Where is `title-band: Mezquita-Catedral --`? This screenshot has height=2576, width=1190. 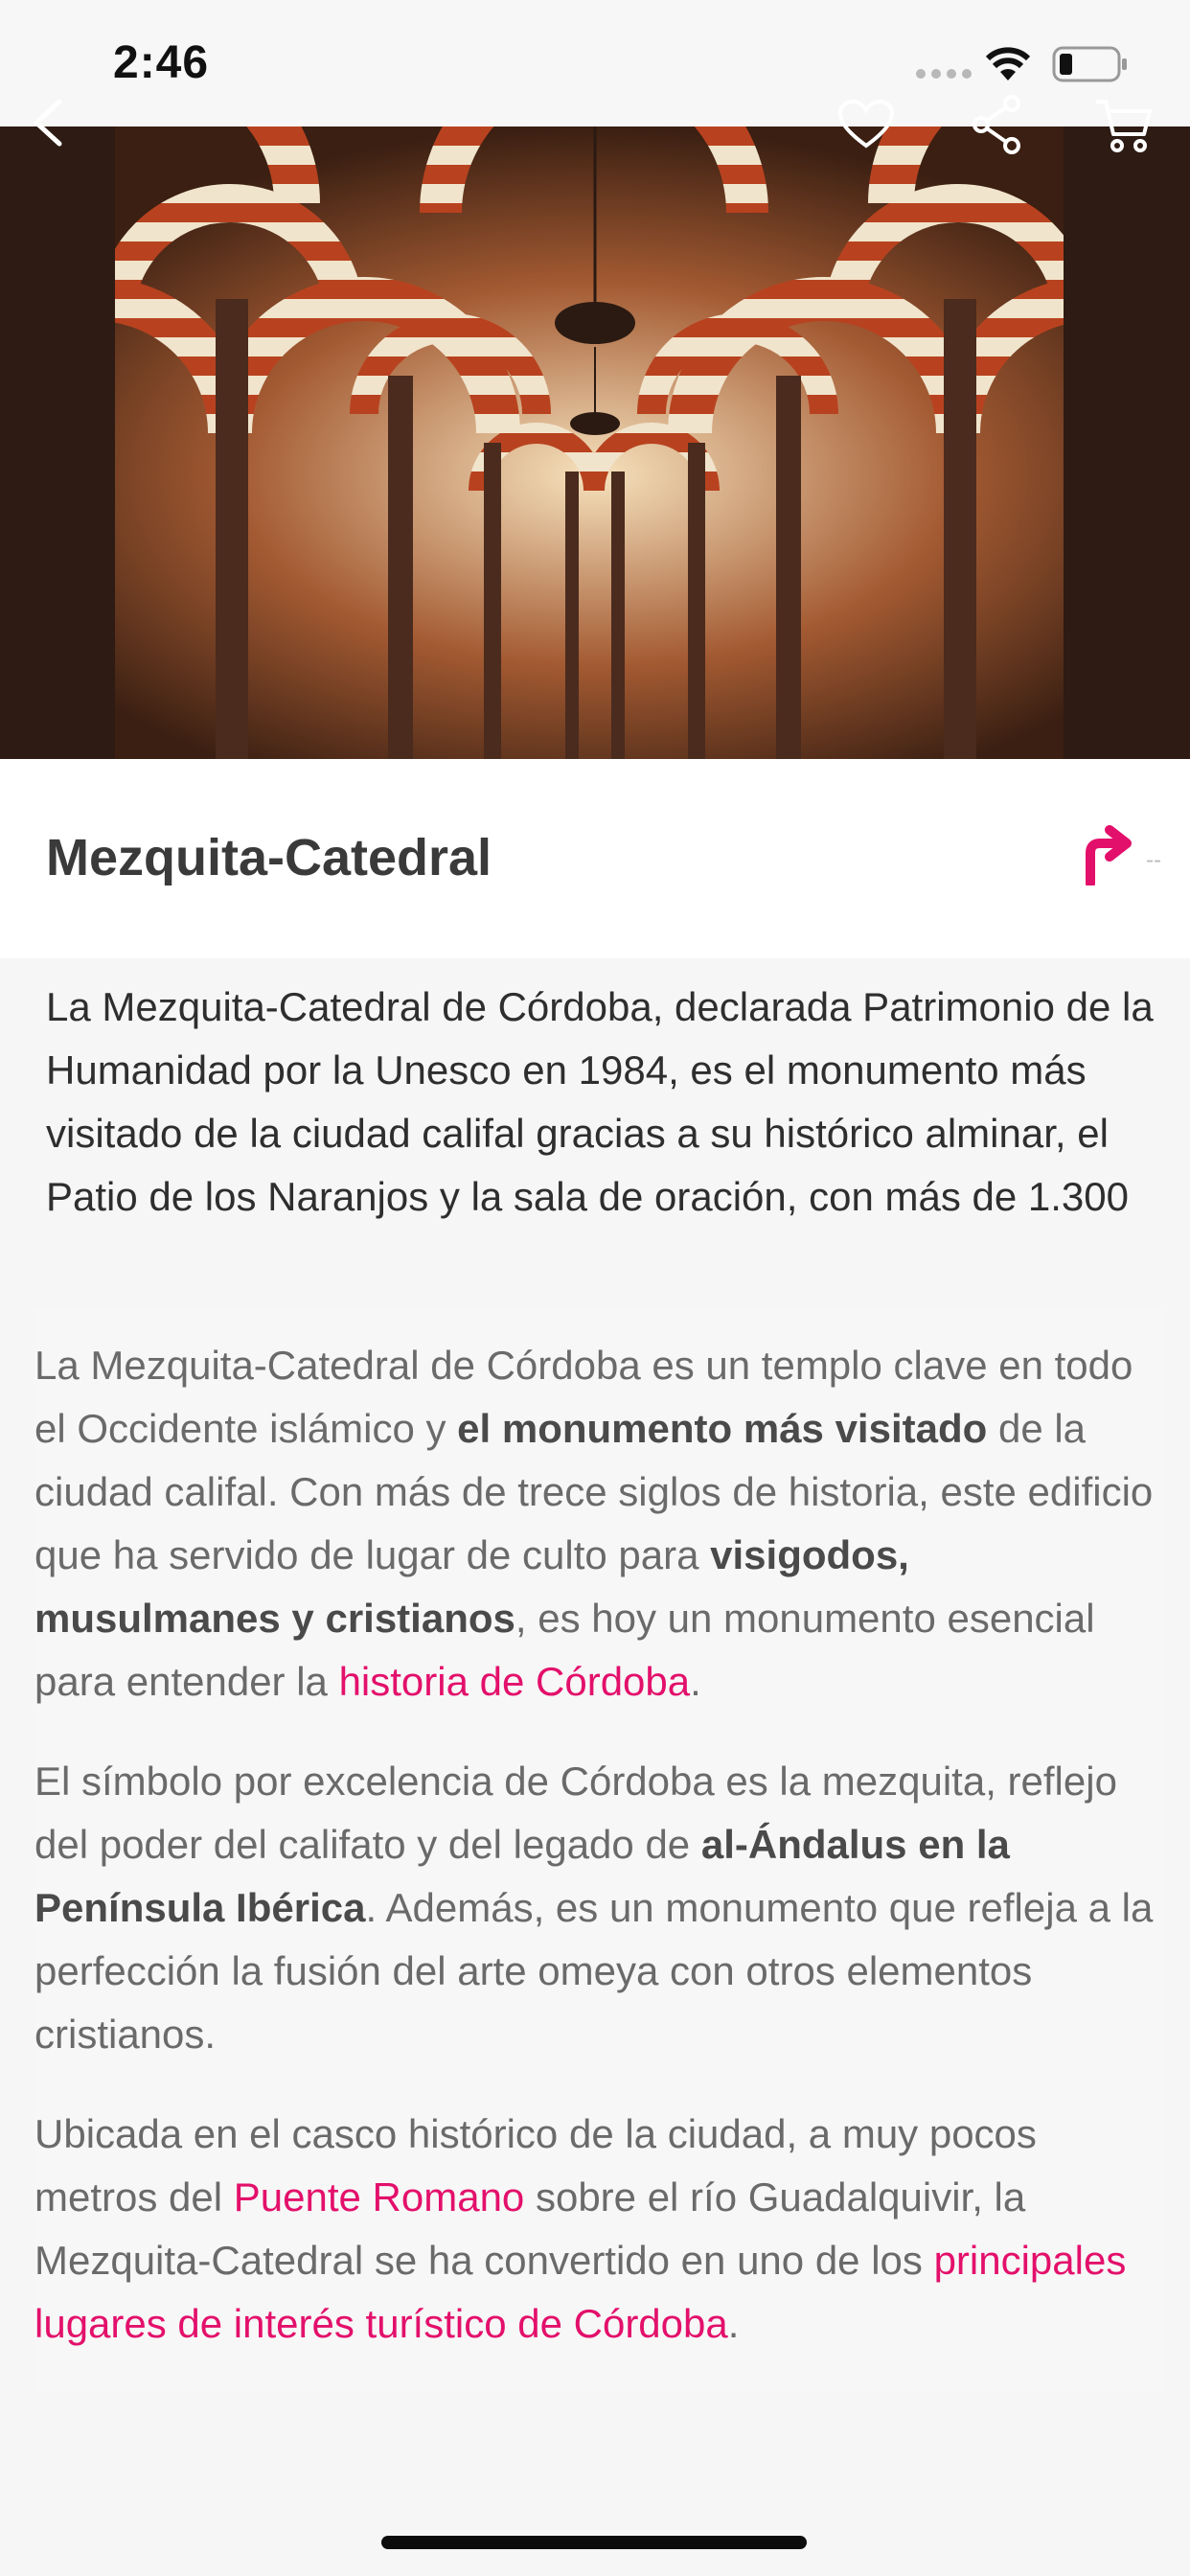
title-band: Mezquita-Catedral -- is located at coordinates (595, 858).